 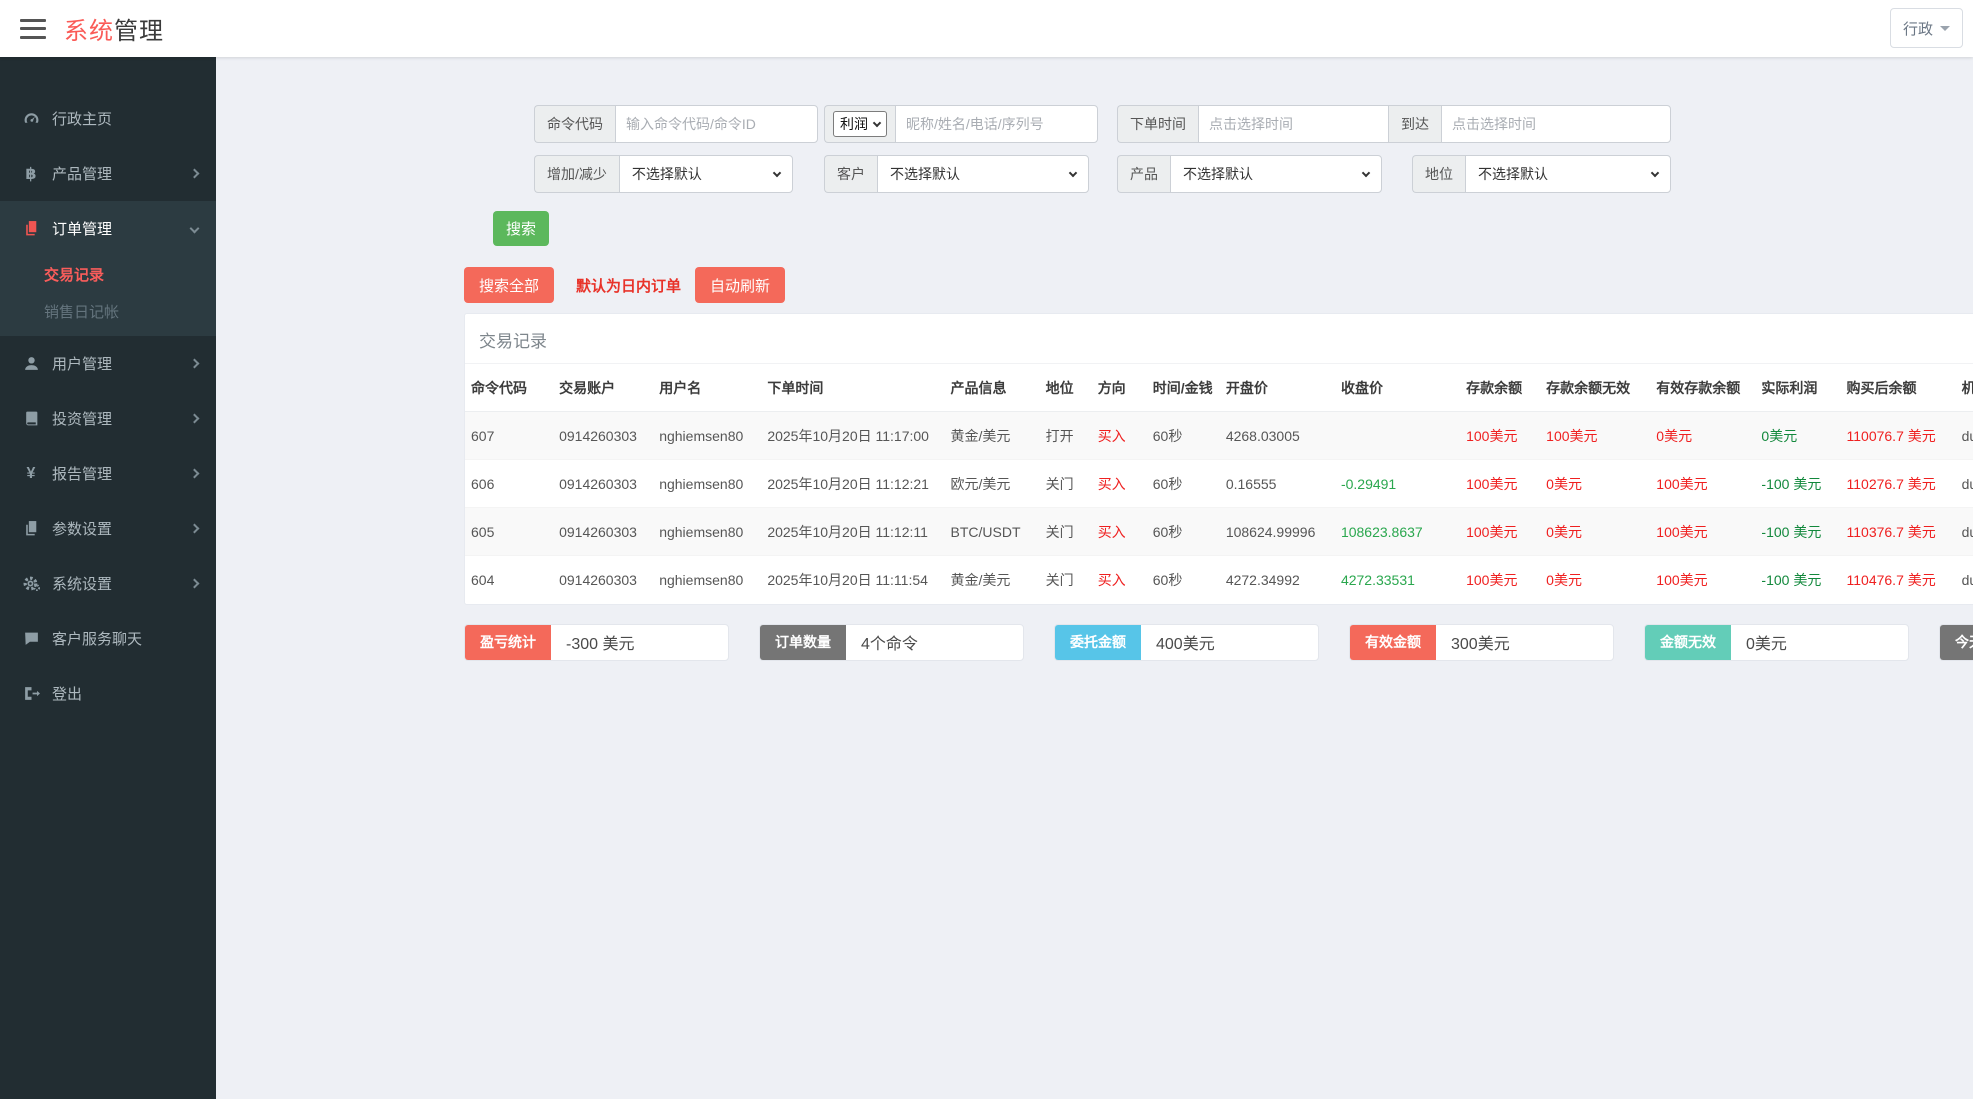 I want to click on auto-refresh-button: 自动刷新, so click(x=740, y=285).